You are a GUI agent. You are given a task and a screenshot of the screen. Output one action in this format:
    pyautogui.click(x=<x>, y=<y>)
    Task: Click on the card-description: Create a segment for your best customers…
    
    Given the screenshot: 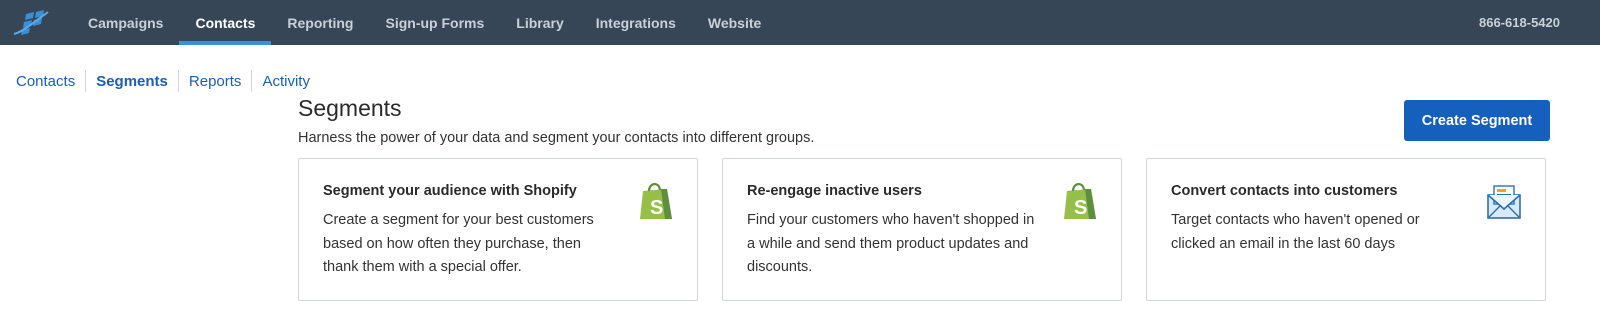 What is the action you would take?
    pyautogui.click(x=458, y=243)
    